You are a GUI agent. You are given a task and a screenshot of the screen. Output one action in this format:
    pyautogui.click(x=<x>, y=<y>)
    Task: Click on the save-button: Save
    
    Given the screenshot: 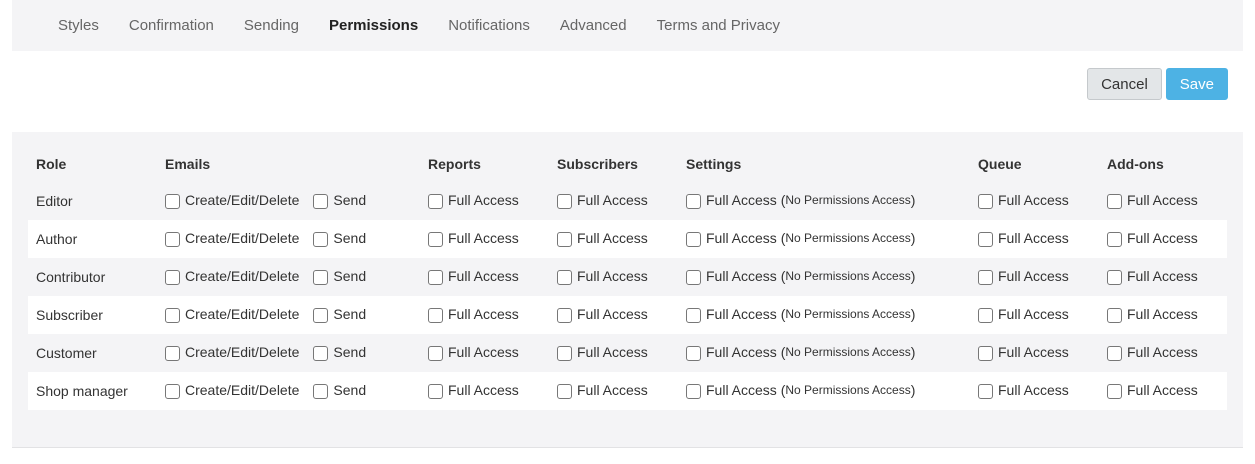 What is the action you would take?
    pyautogui.click(x=1196, y=84)
    